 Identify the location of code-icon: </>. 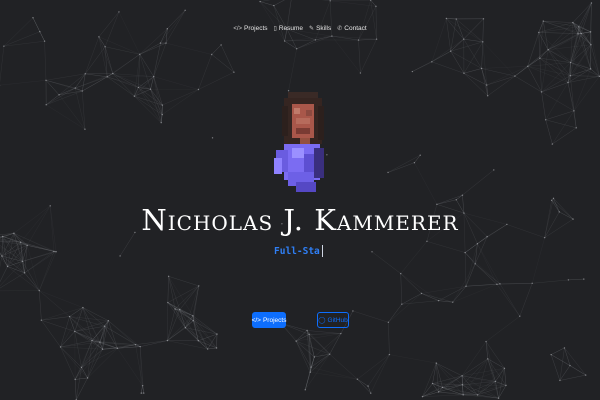
(256, 320).